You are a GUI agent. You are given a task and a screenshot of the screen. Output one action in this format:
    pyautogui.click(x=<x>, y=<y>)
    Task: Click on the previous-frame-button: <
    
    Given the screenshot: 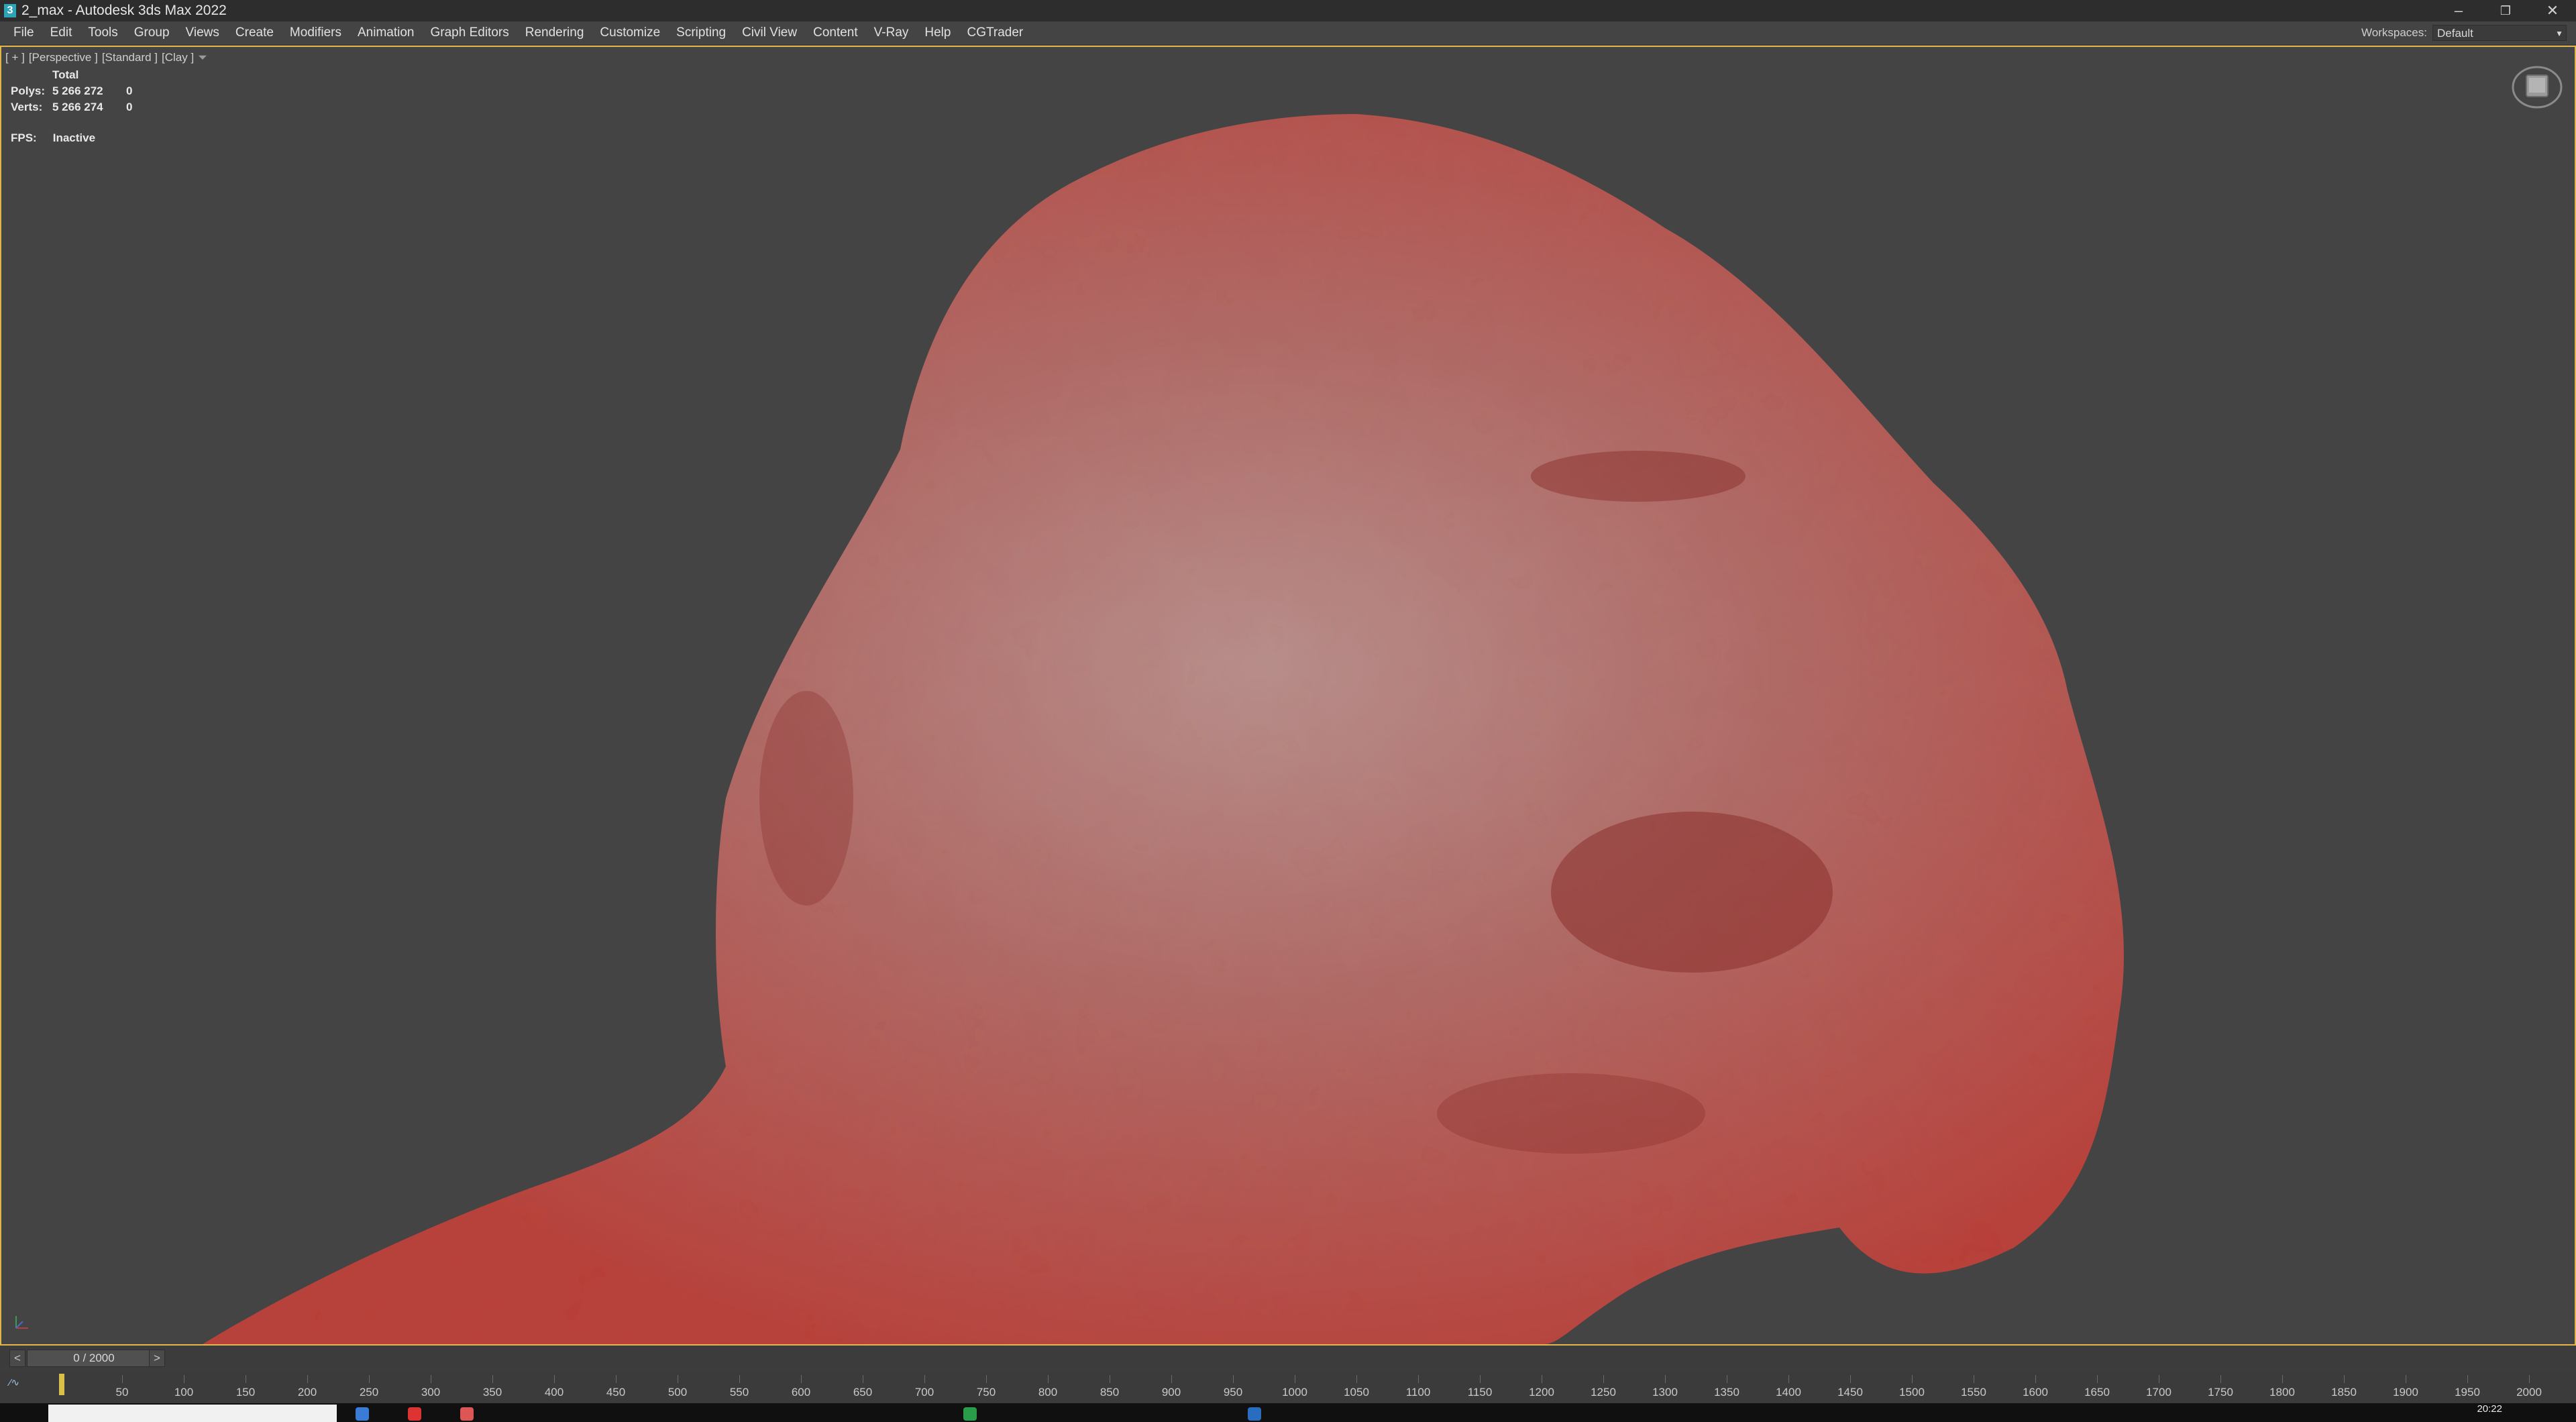 What is the action you would take?
    pyautogui.click(x=17, y=1358)
    